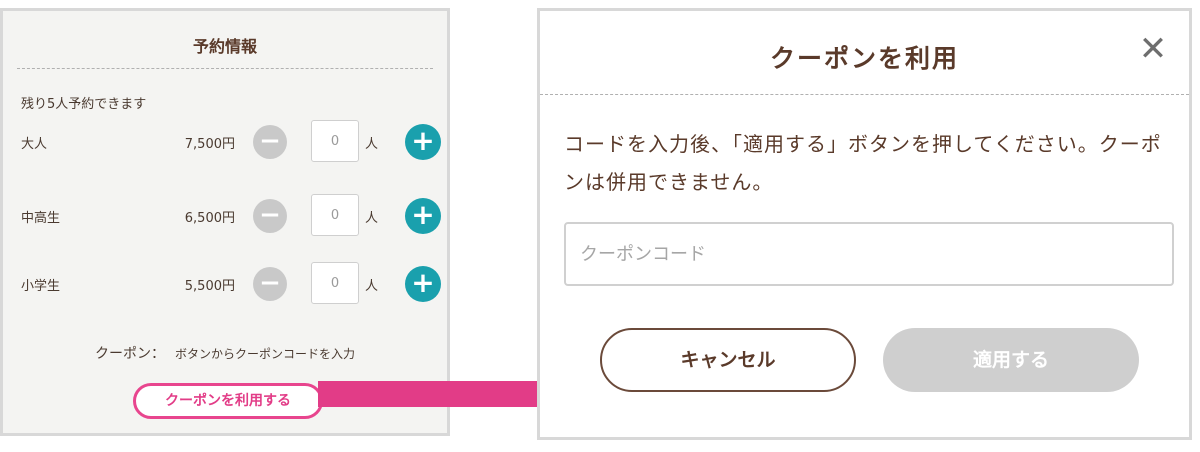  Describe the element at coordinates (436, 394) in the screenshot. I see `arrow-shaft` at that location.